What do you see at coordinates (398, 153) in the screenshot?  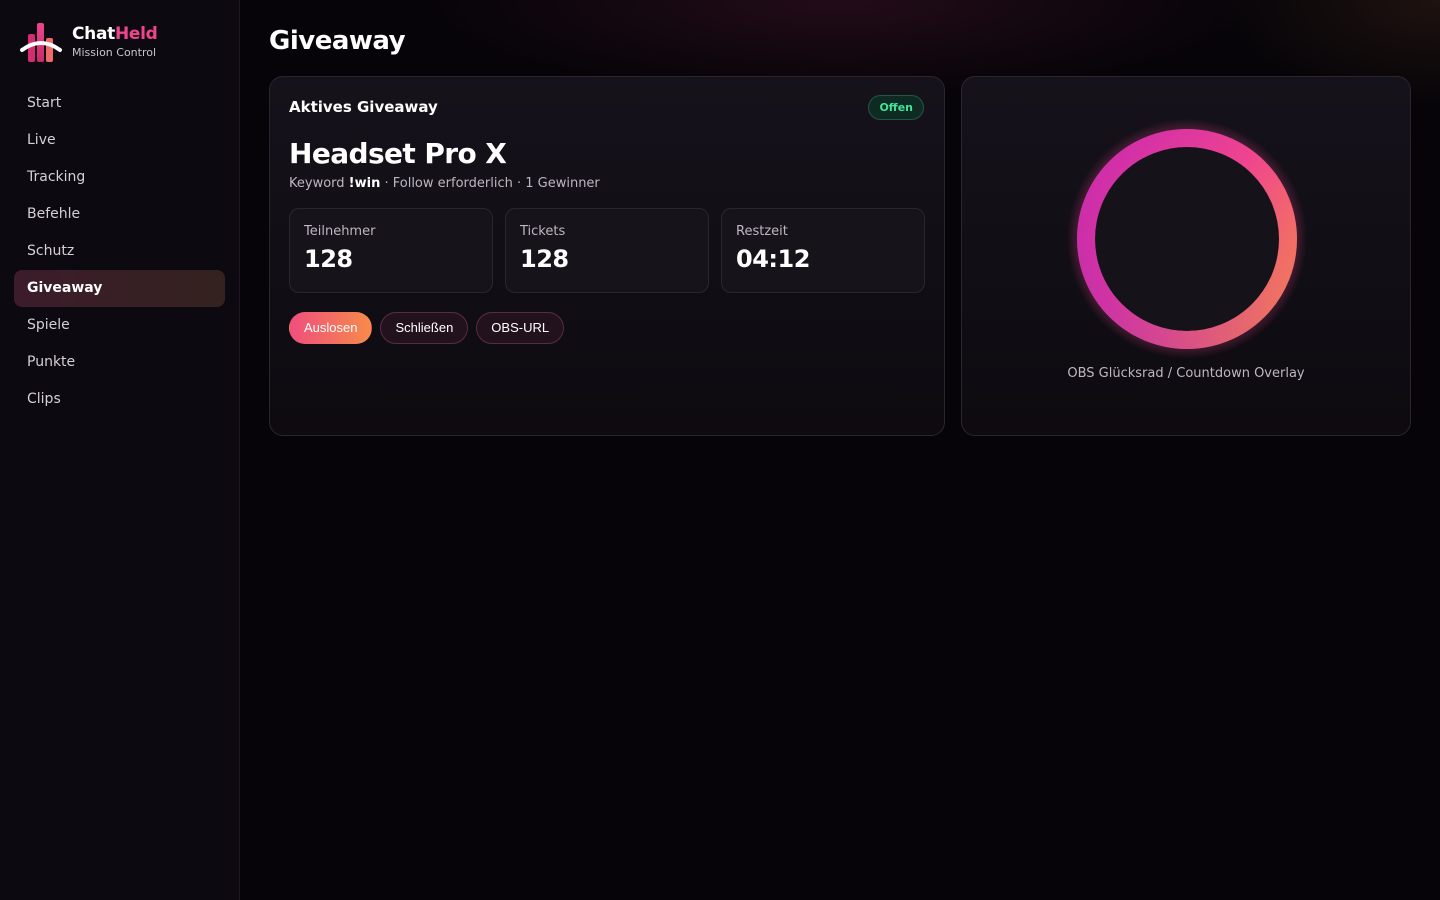 I see `prize-title: Headset Pro X` at bounding box center [398, 153].